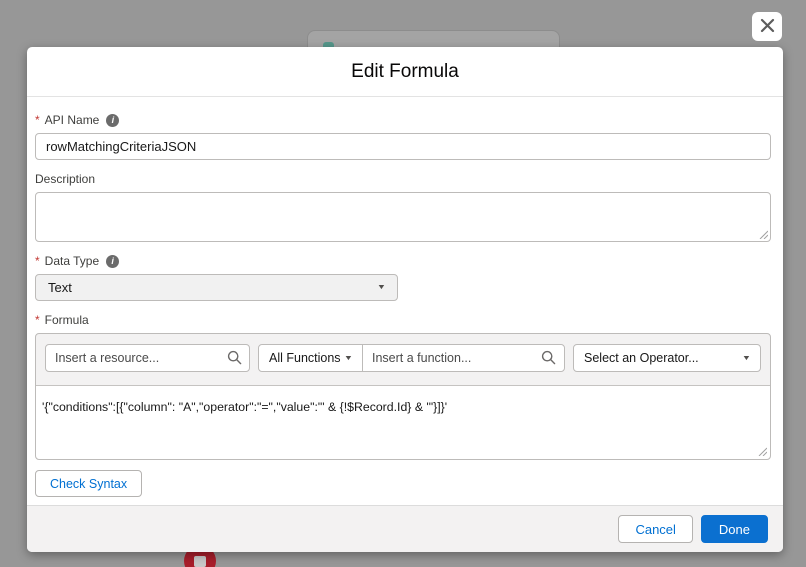 This screenshot has width=806, height=567. Describe the element at coordinates (62, 320) in the screenshot. I see `formula-label: * Formula` at that location.